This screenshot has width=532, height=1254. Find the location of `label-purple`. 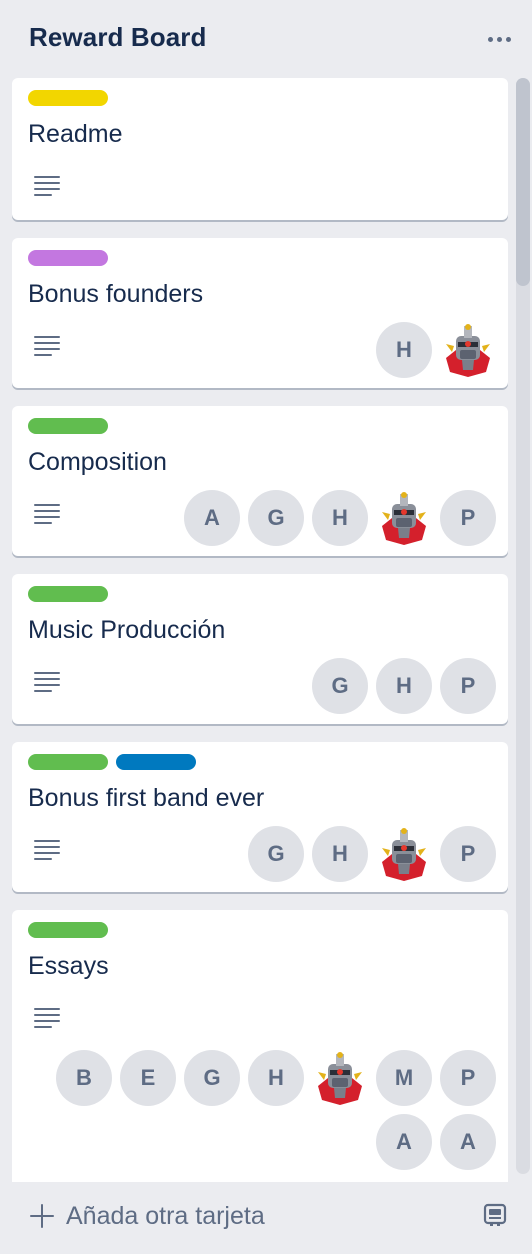

label-purple is located at coordinates (68, 258).